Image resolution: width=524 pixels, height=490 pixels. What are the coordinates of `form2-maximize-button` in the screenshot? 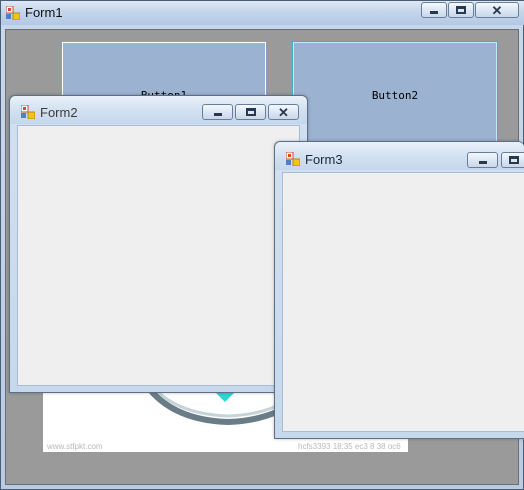 It's located at (250, 112).